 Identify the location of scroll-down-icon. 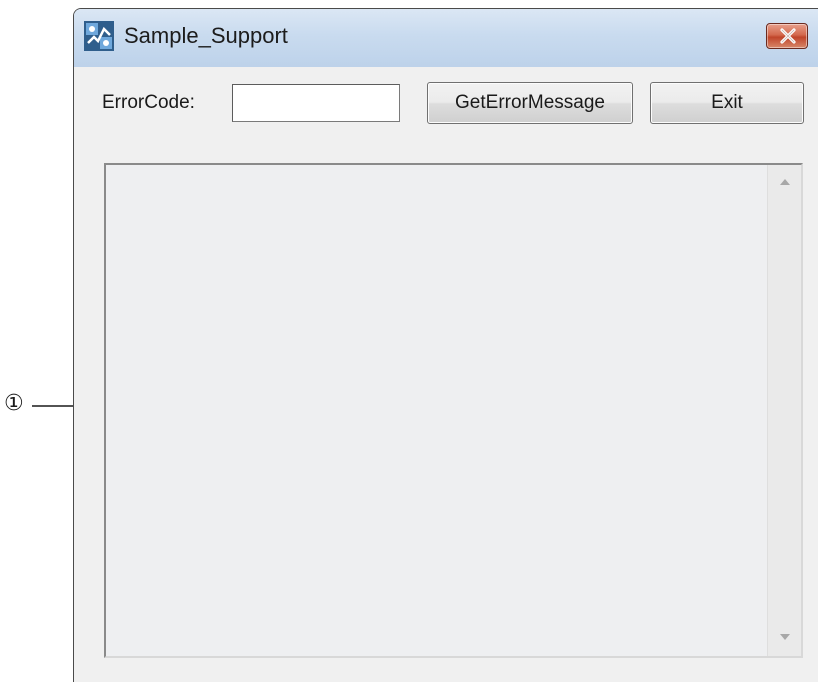
(785, 637).